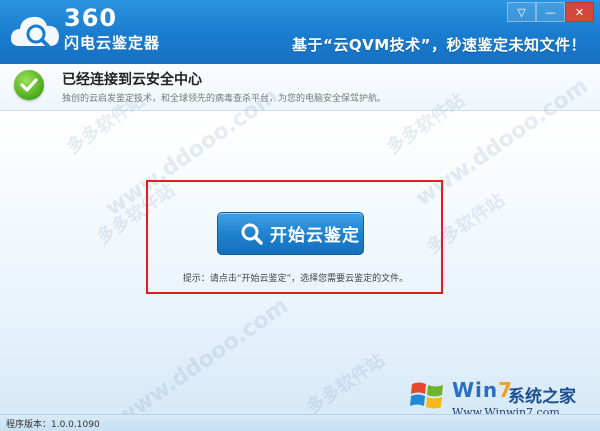 This screenshot has height=431, width=600. Describe the element at coordinates (579, 12) in the screenshot. I see `close-button: ✕` at that location.